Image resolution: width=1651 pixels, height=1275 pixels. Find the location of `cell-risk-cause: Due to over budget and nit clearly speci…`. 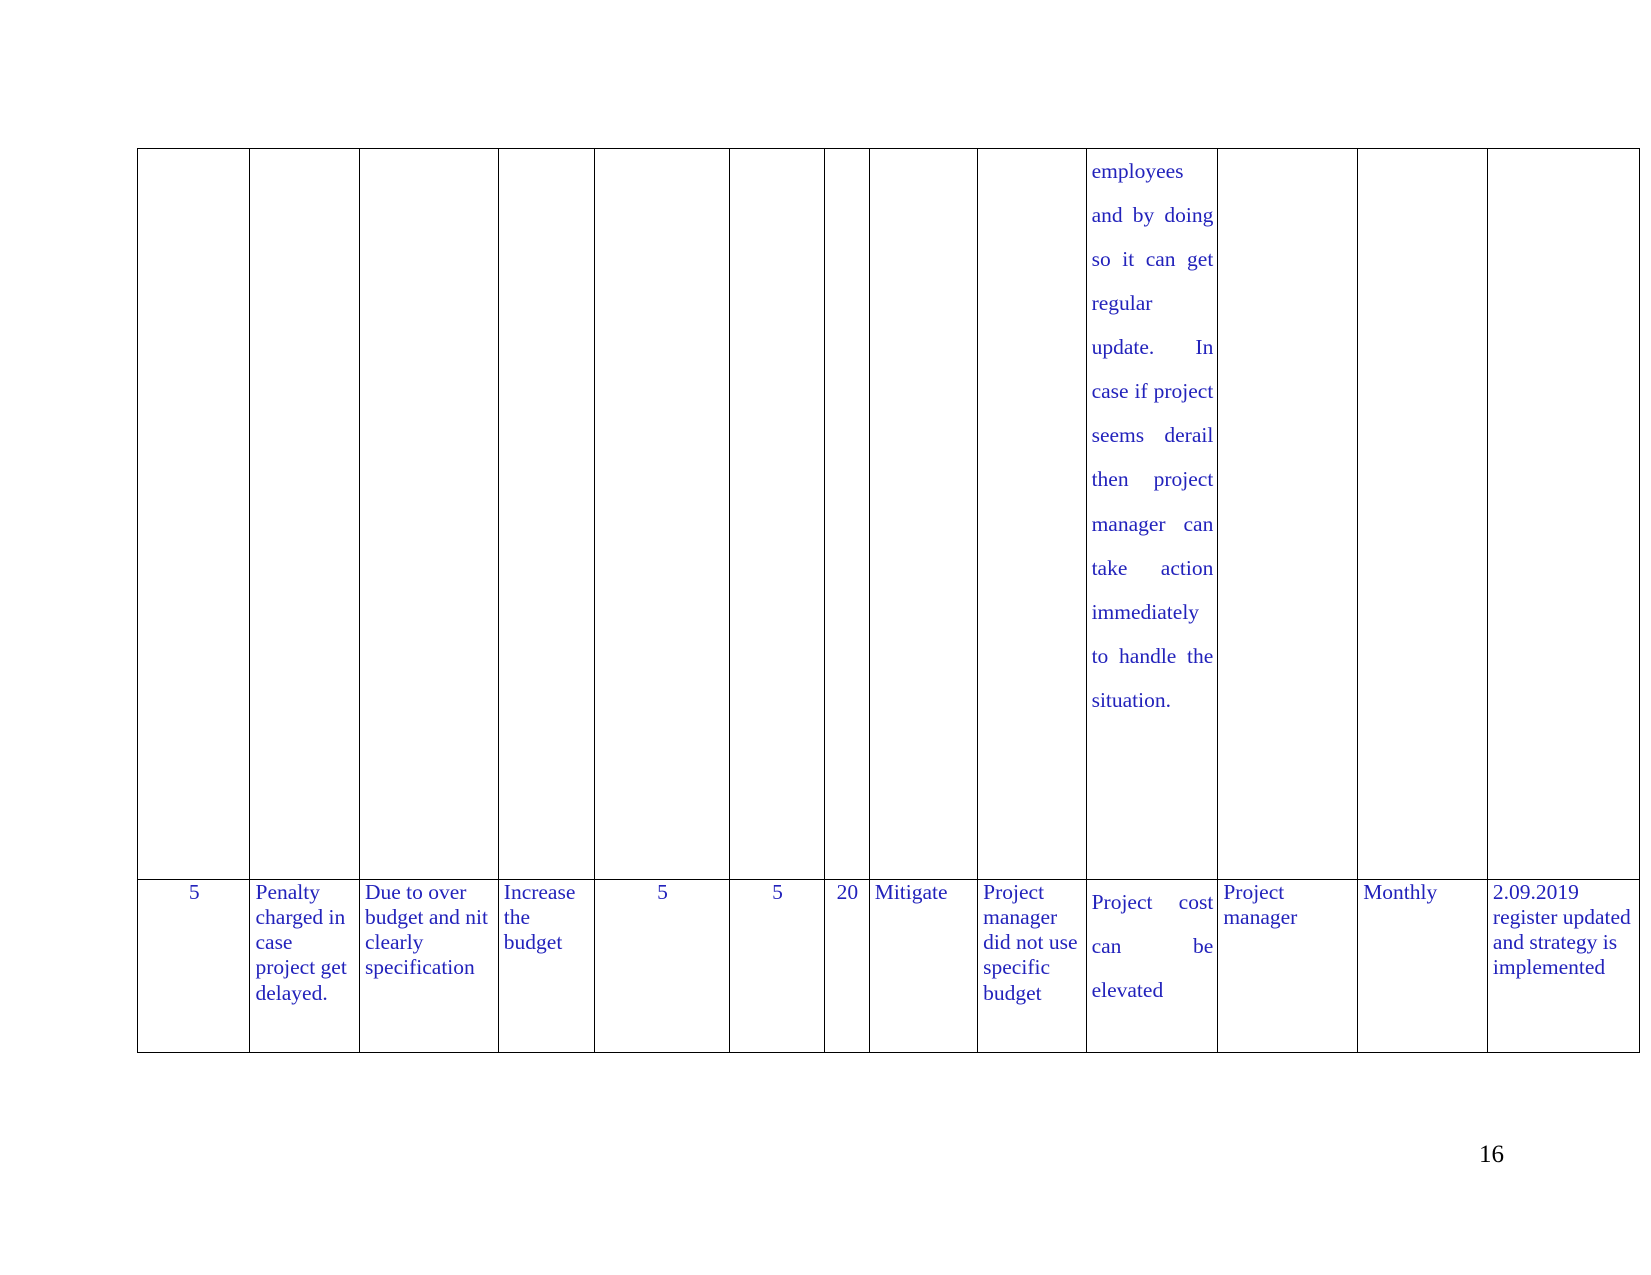

cell-risk-cause: Due to over budget and nit clearly speci… is located at coordinates (428, 966).